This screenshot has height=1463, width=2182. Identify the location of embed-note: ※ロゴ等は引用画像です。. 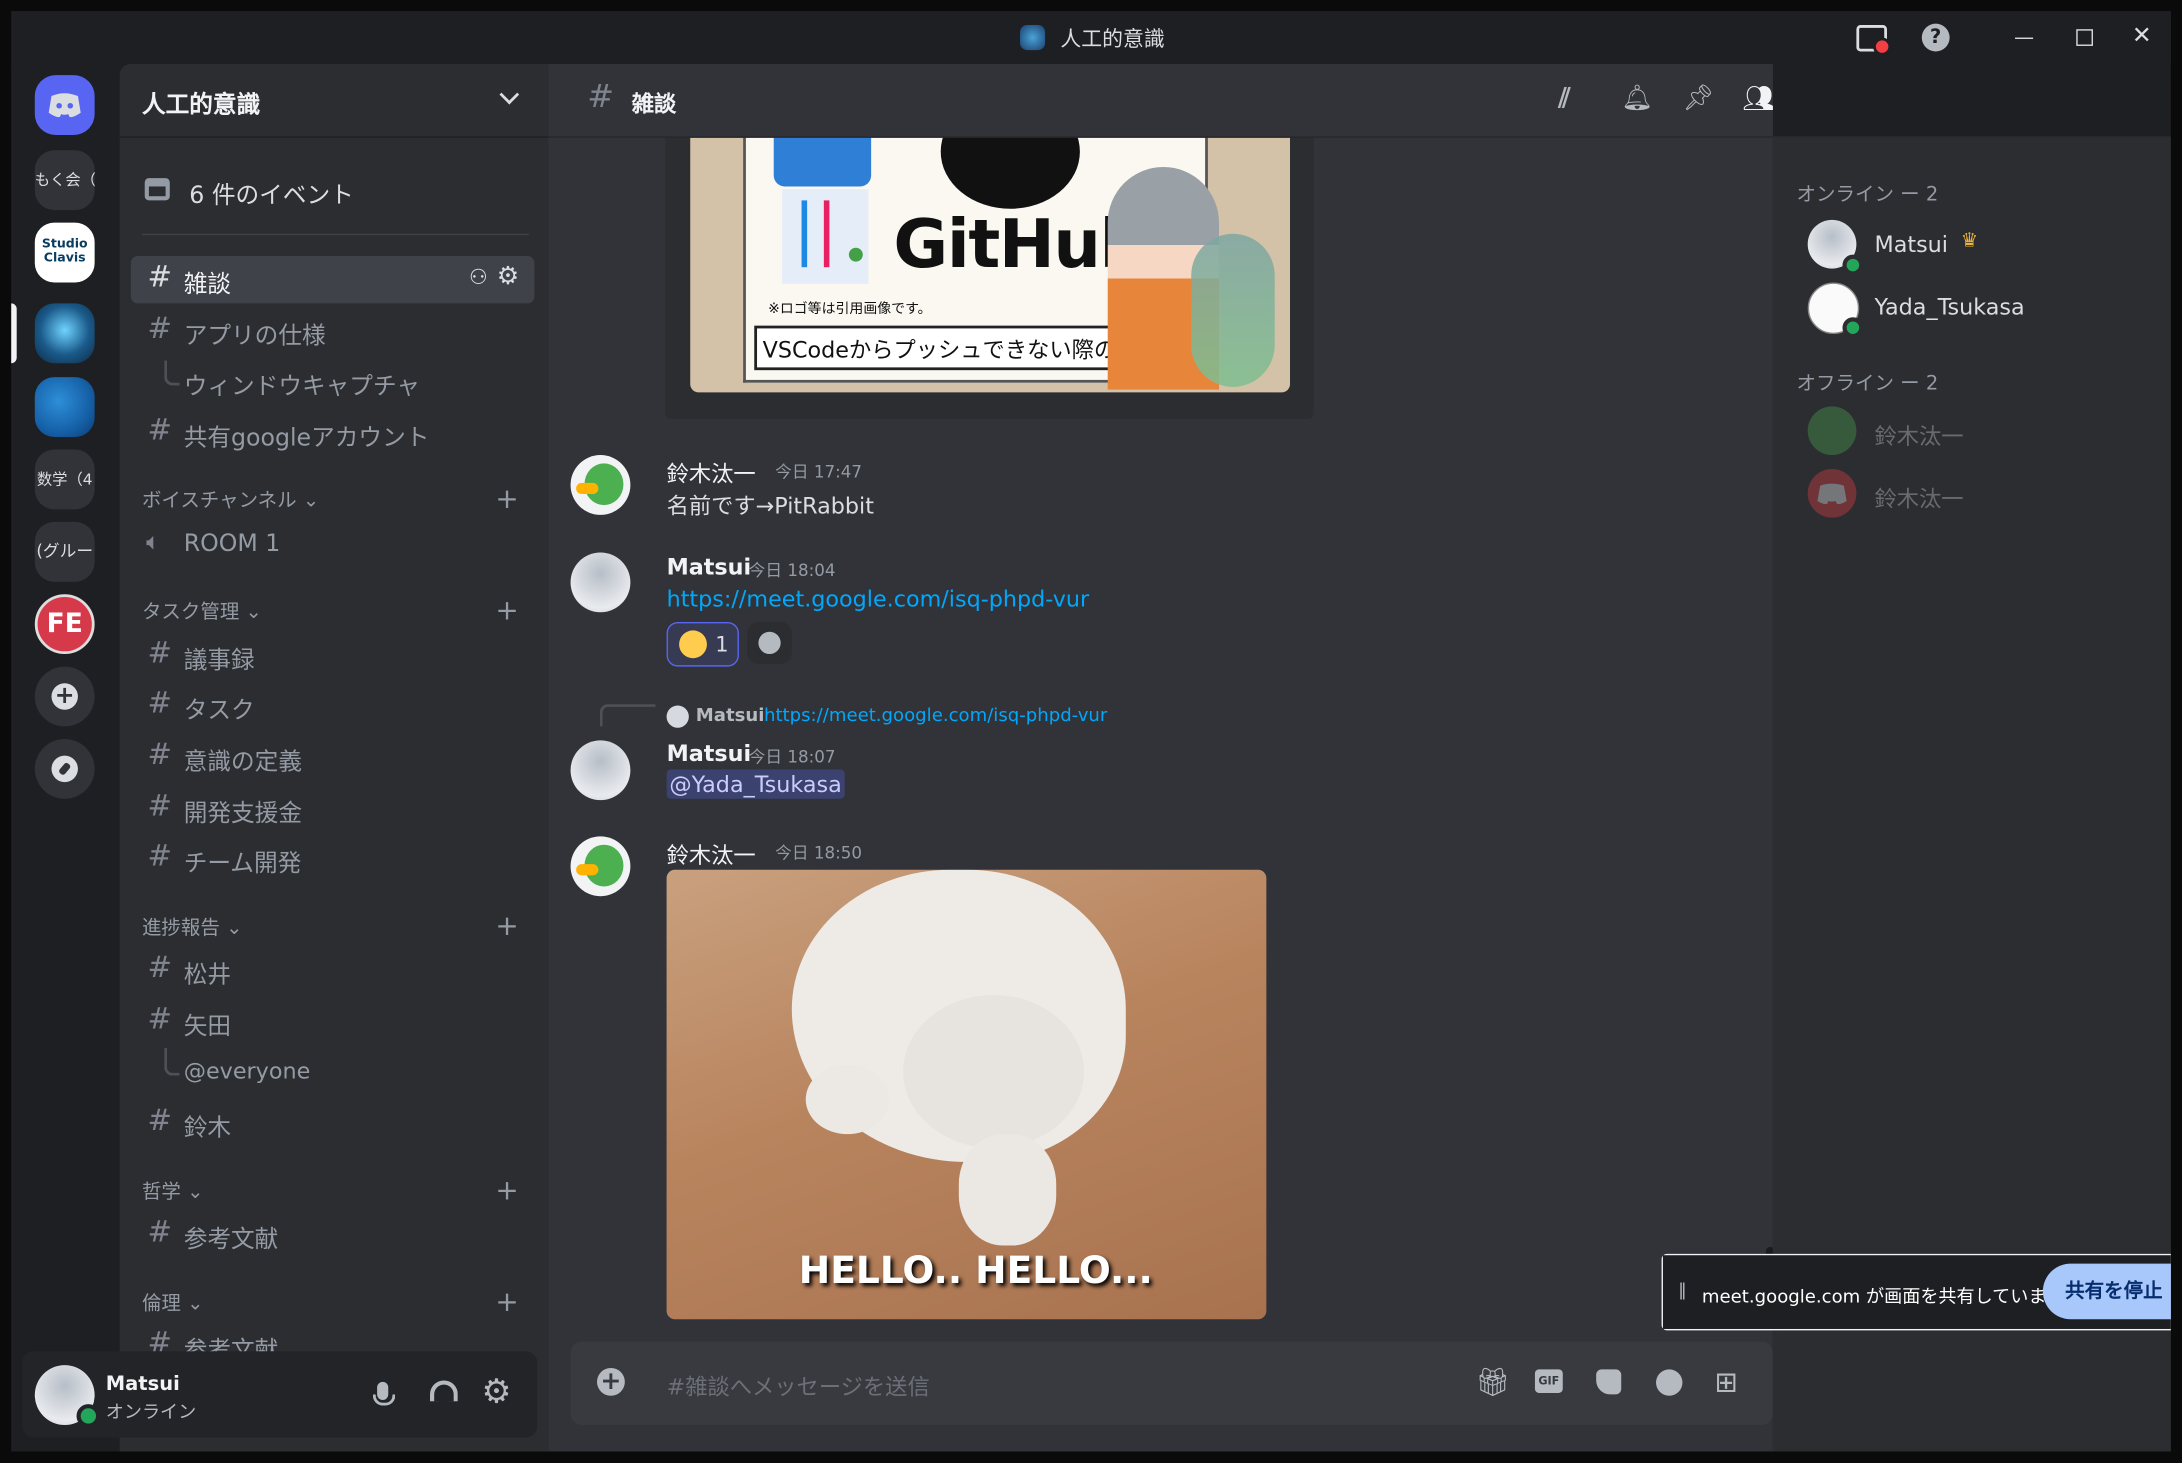
(850, 309).